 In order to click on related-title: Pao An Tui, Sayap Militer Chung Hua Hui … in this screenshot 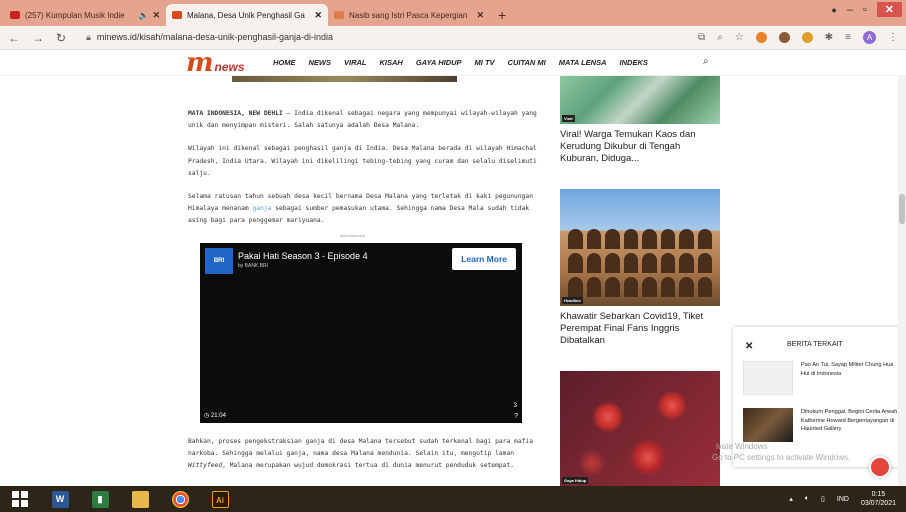, I will do `click(852, 378)`.